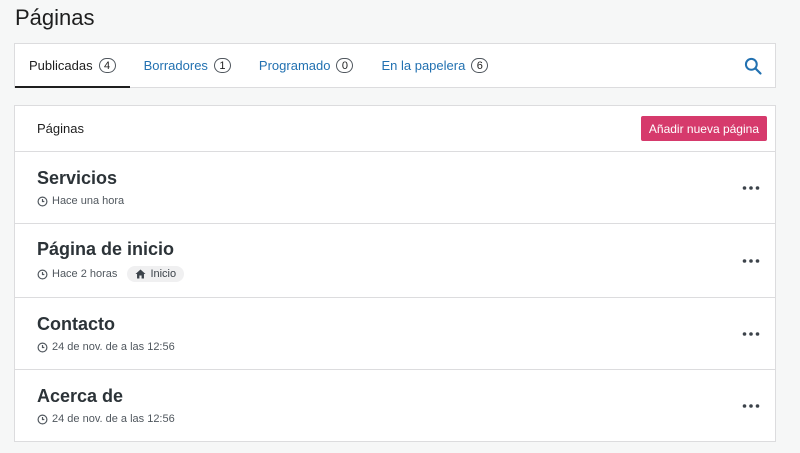  I want to click on home-icon, so click(140, 274).